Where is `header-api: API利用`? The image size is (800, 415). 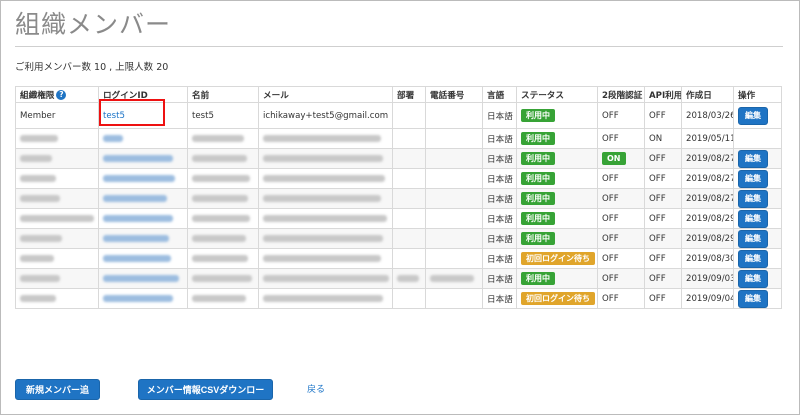 header-api: API利用 is located at coordinates (663, 94).